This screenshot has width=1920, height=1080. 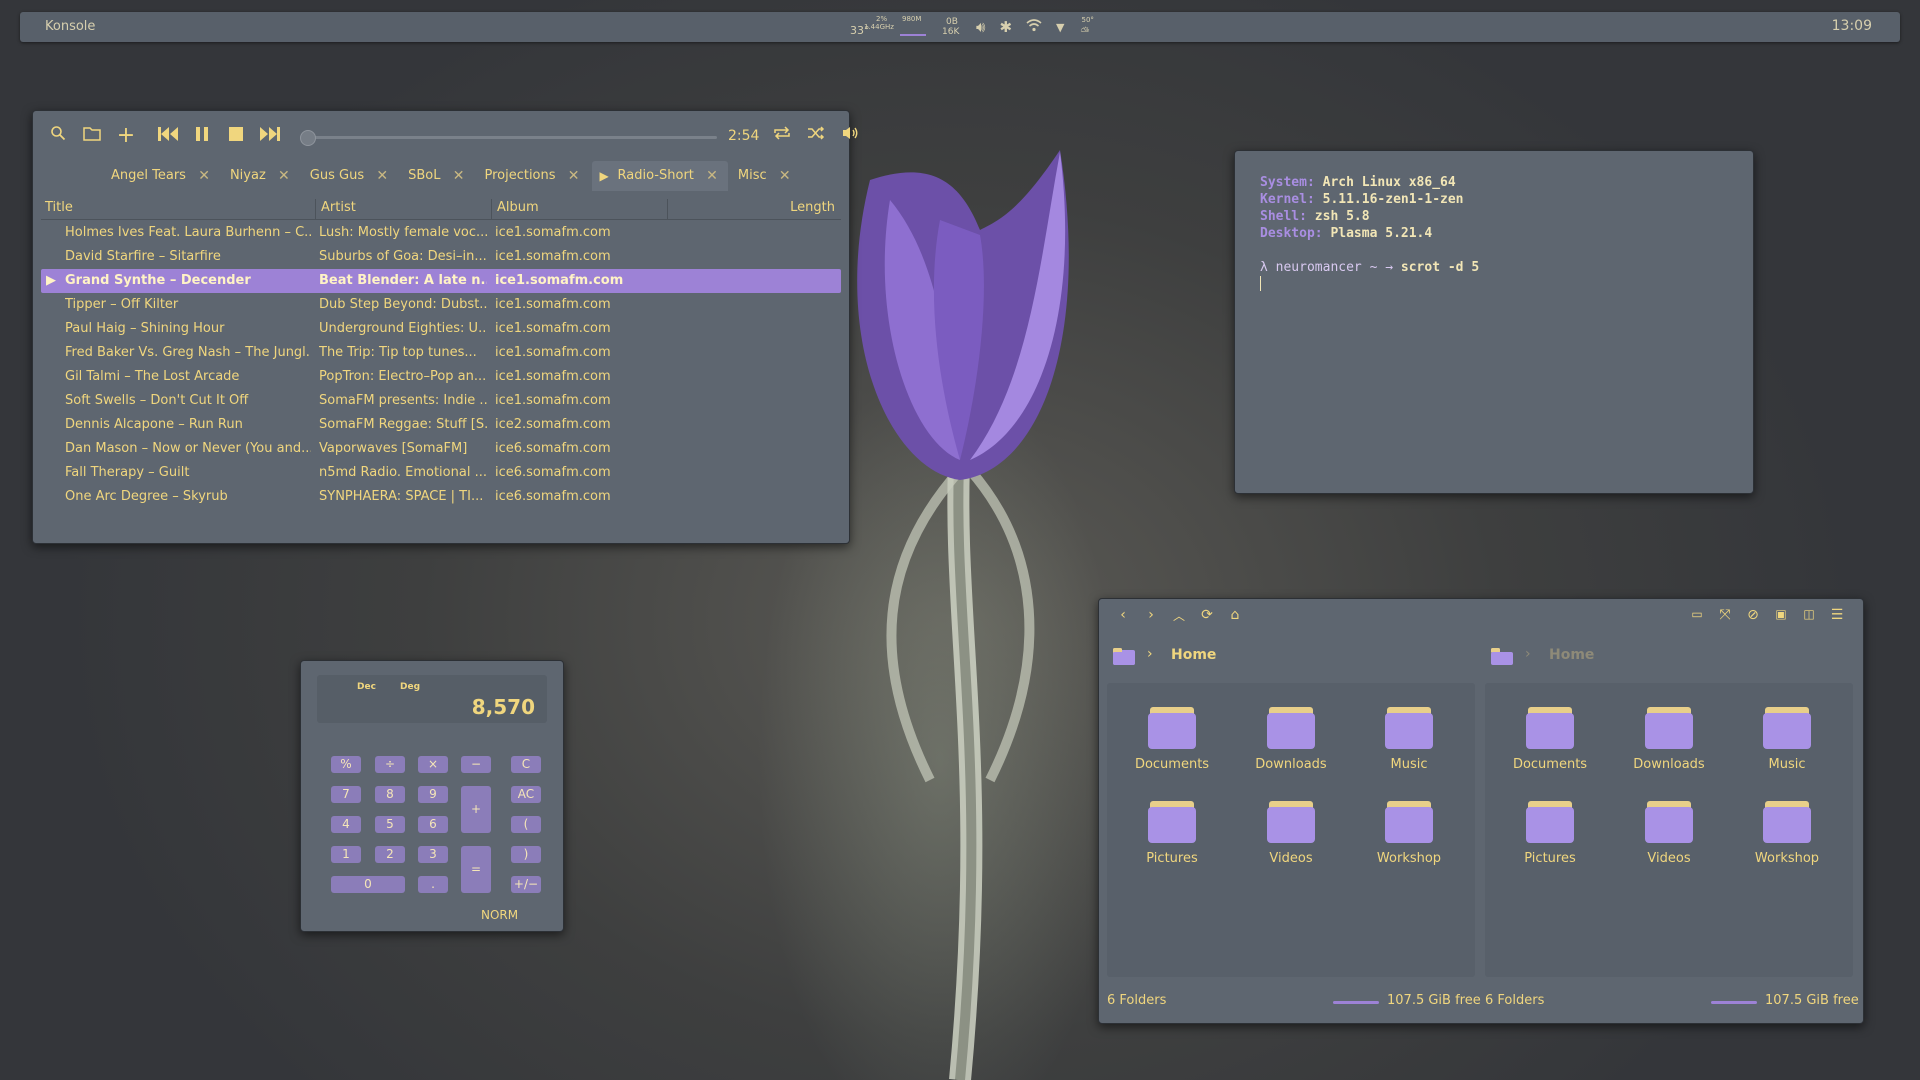 I want to click on subtract-button: −, so click(x=476, y=764).